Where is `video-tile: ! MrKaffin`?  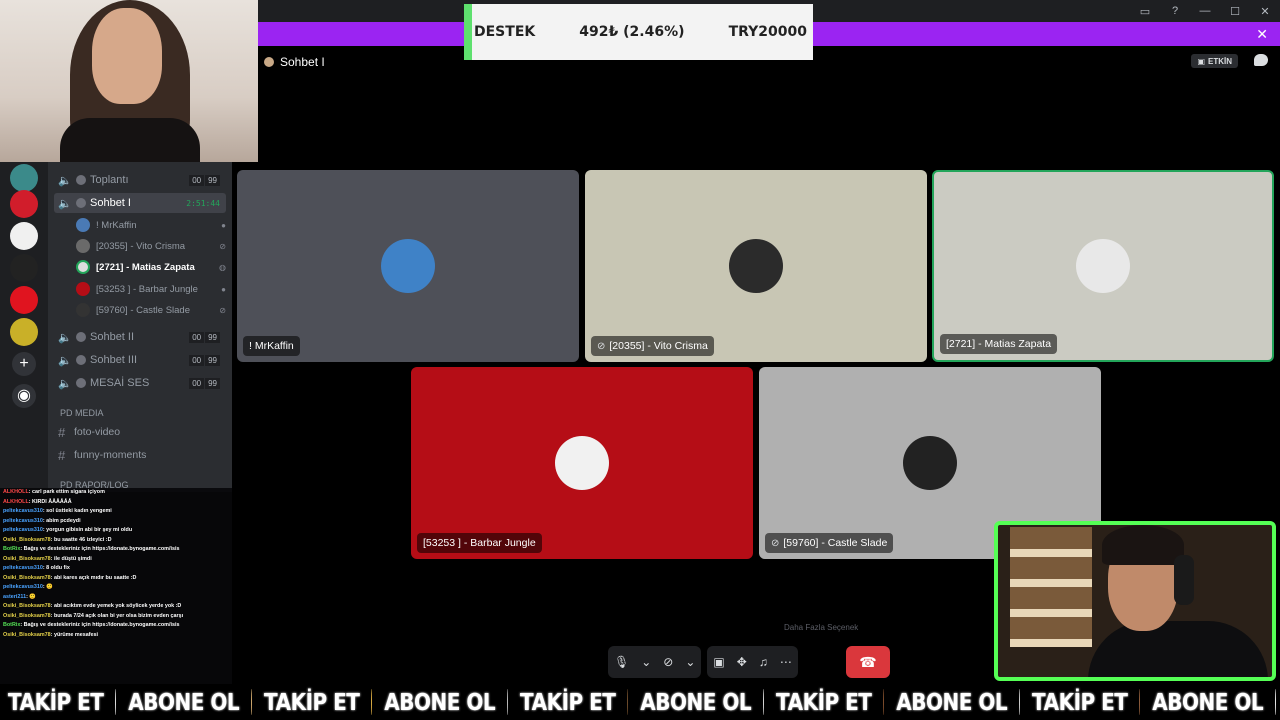 video-tile: ! MrKaffin is located at coordinates (408, 266).